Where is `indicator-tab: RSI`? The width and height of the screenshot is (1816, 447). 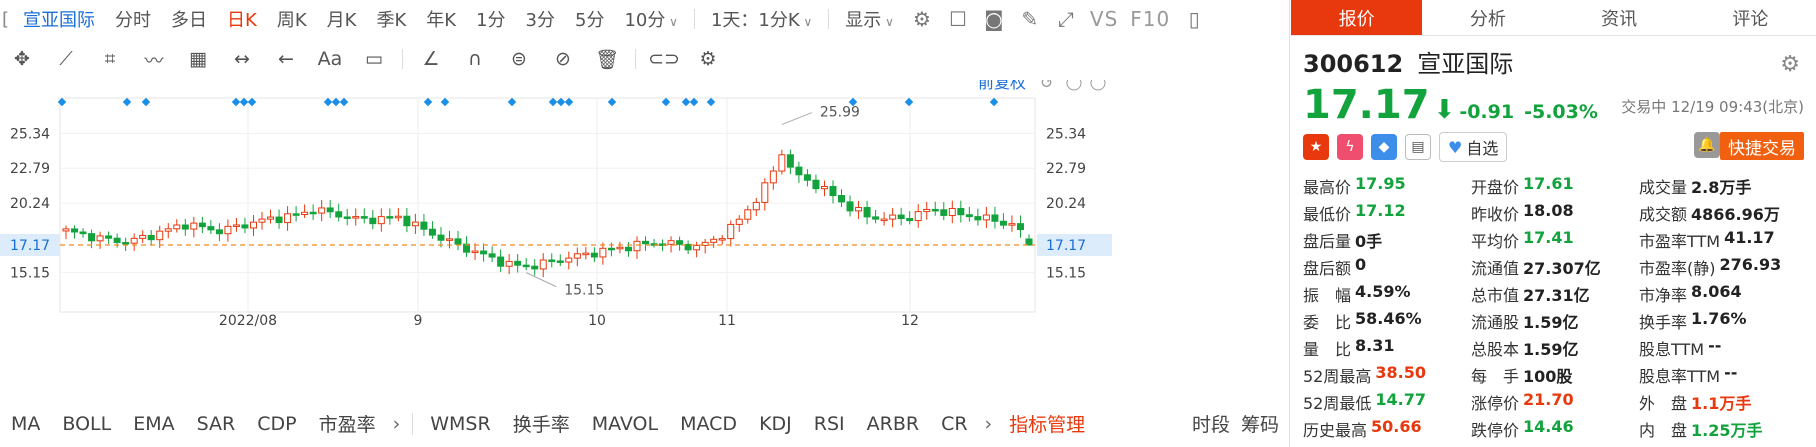
indicator-tab: RSI is located at coordinates (829, 424).